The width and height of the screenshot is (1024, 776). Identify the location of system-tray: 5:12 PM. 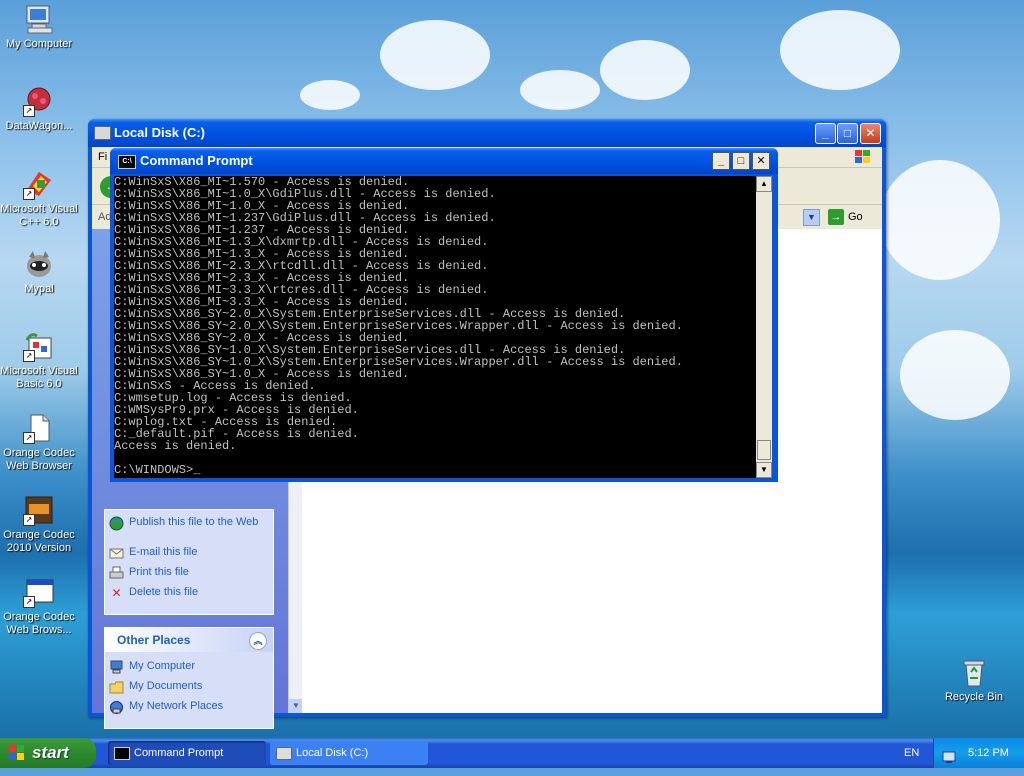
(978, 753).